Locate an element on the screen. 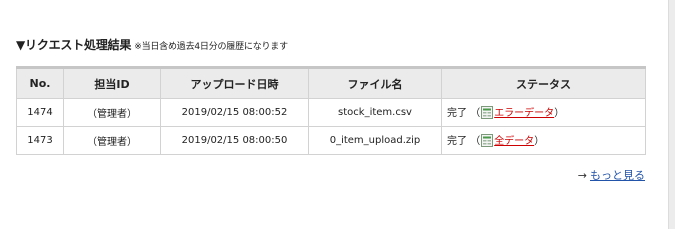  table-header-row: No. 担当ID アップロード日時 ファイル名 ステータス is located at coordinates (331, 82).